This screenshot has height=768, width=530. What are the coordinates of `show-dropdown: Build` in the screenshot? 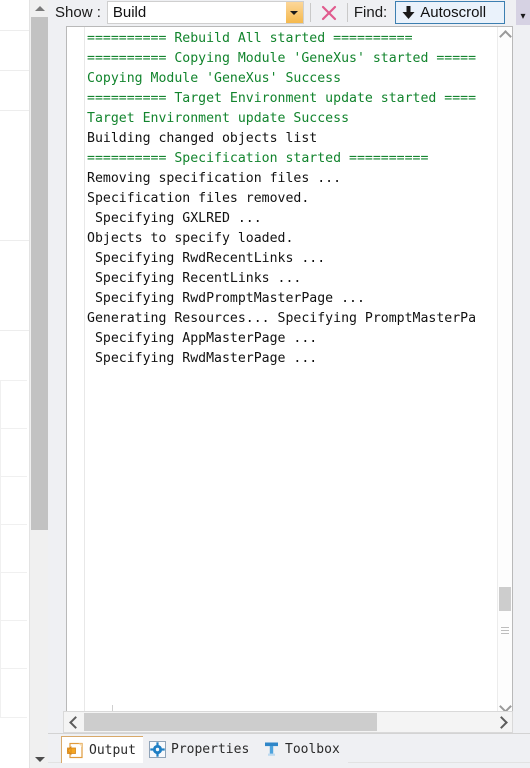 It's located at (205, 12).